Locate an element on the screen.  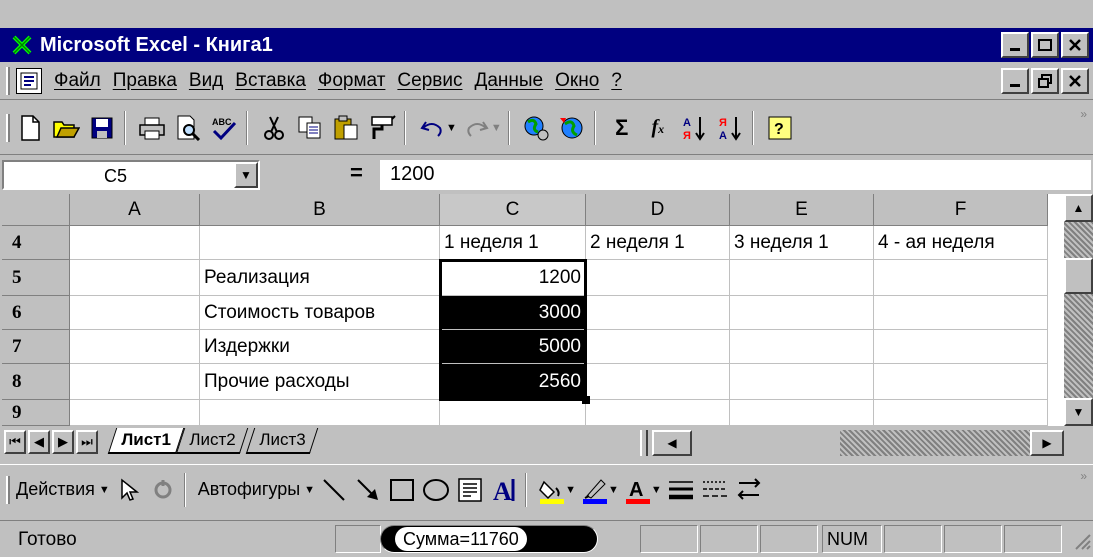
cell-b8: Прочие расходы is located at coordinates (320, 382).